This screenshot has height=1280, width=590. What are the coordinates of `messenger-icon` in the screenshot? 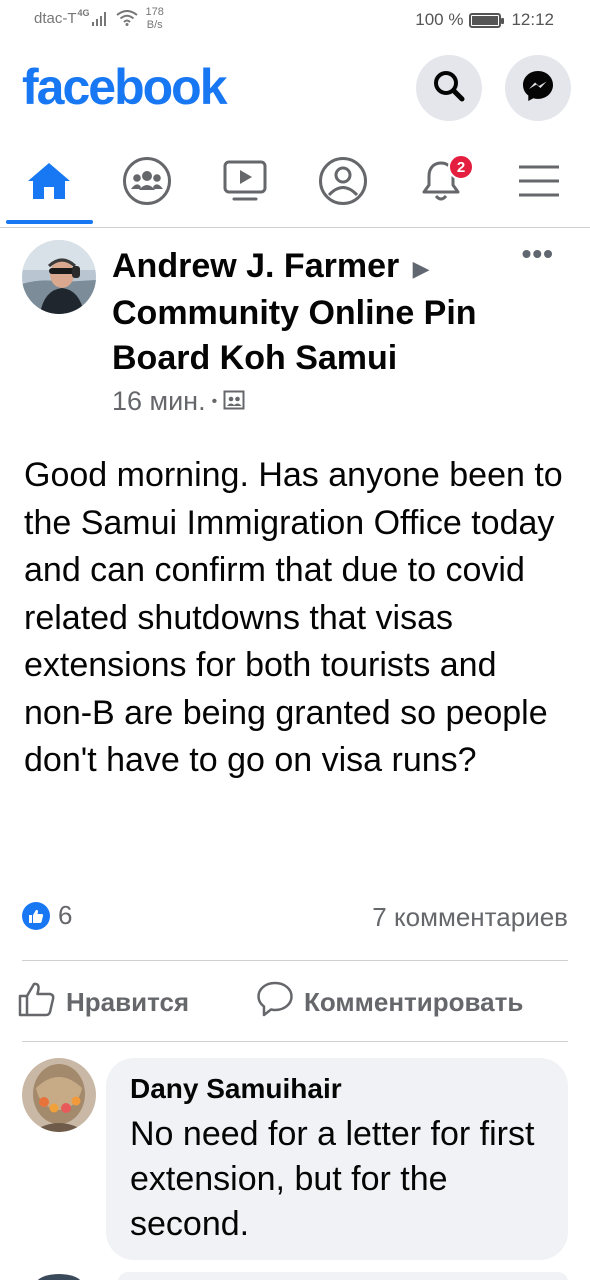 It's located at (538, 88).